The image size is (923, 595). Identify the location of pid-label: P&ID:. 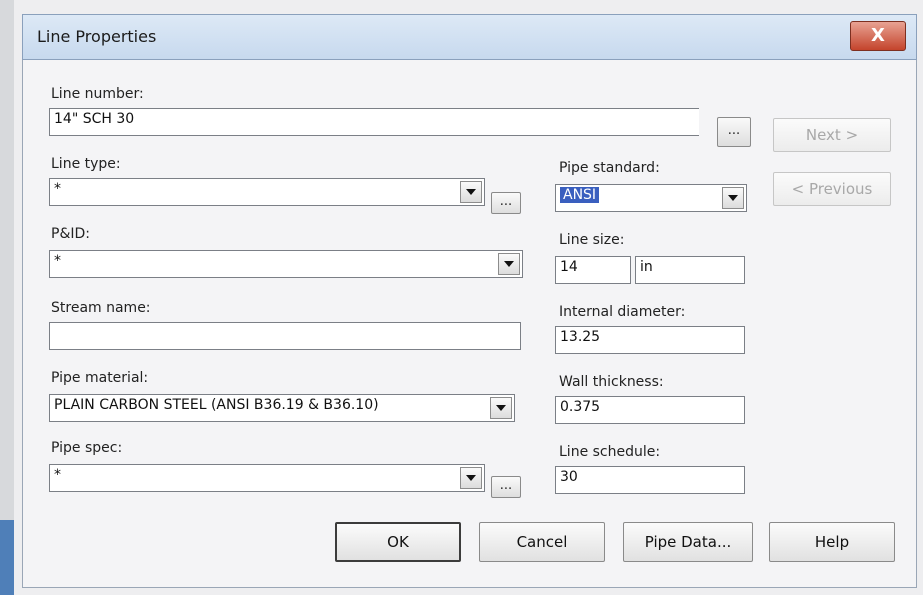
(70, 234).